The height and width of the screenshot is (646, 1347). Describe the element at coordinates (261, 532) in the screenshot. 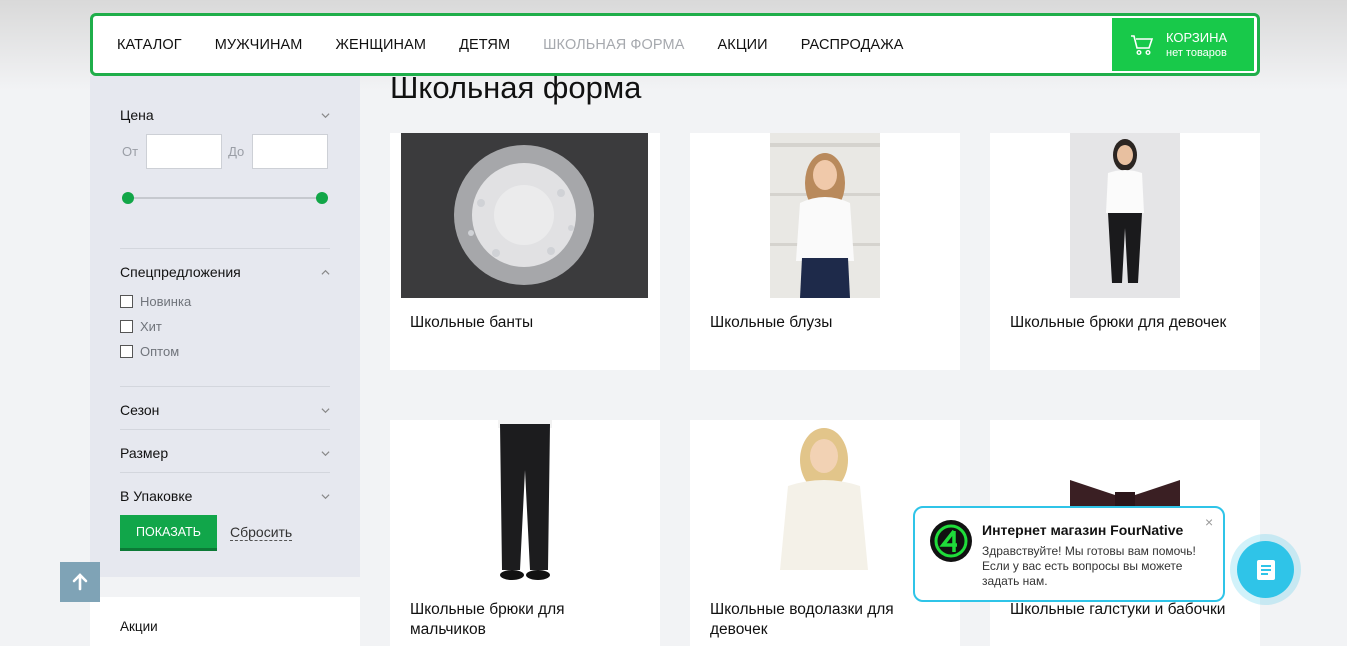

I see `reset-link: Сбросить` at that location.